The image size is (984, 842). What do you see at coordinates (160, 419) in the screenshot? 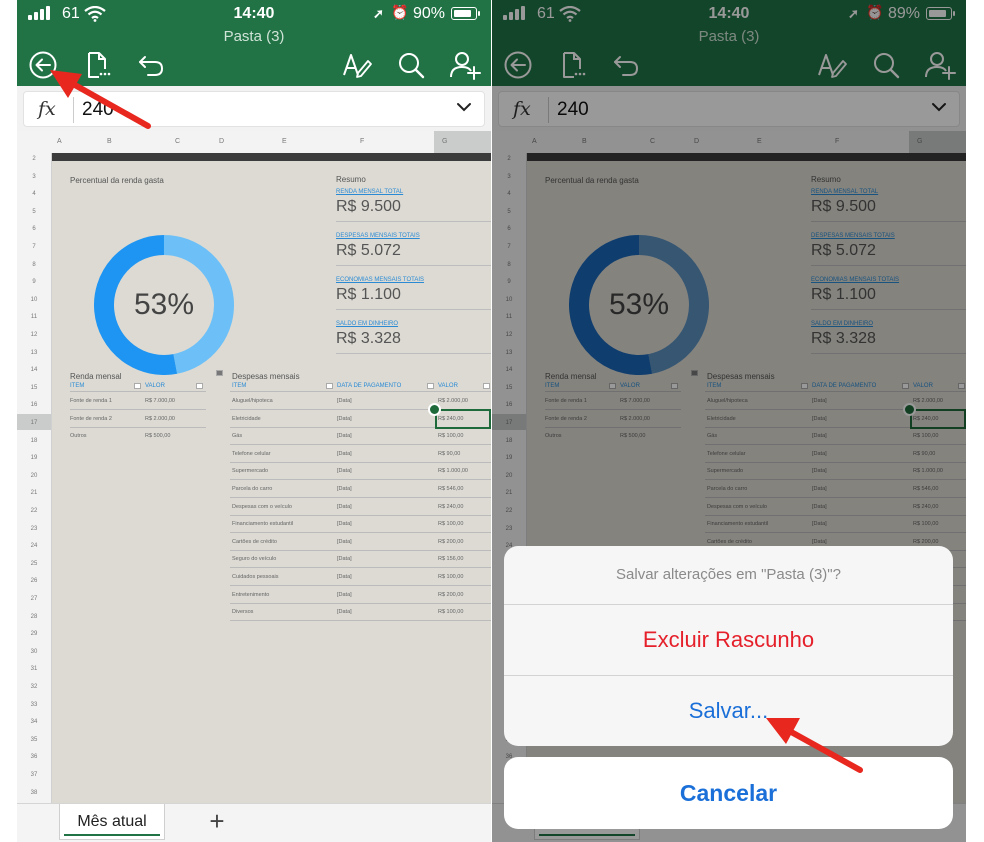
I see `income-value: R$ 2.000,00` at bounding box center [160, 419].